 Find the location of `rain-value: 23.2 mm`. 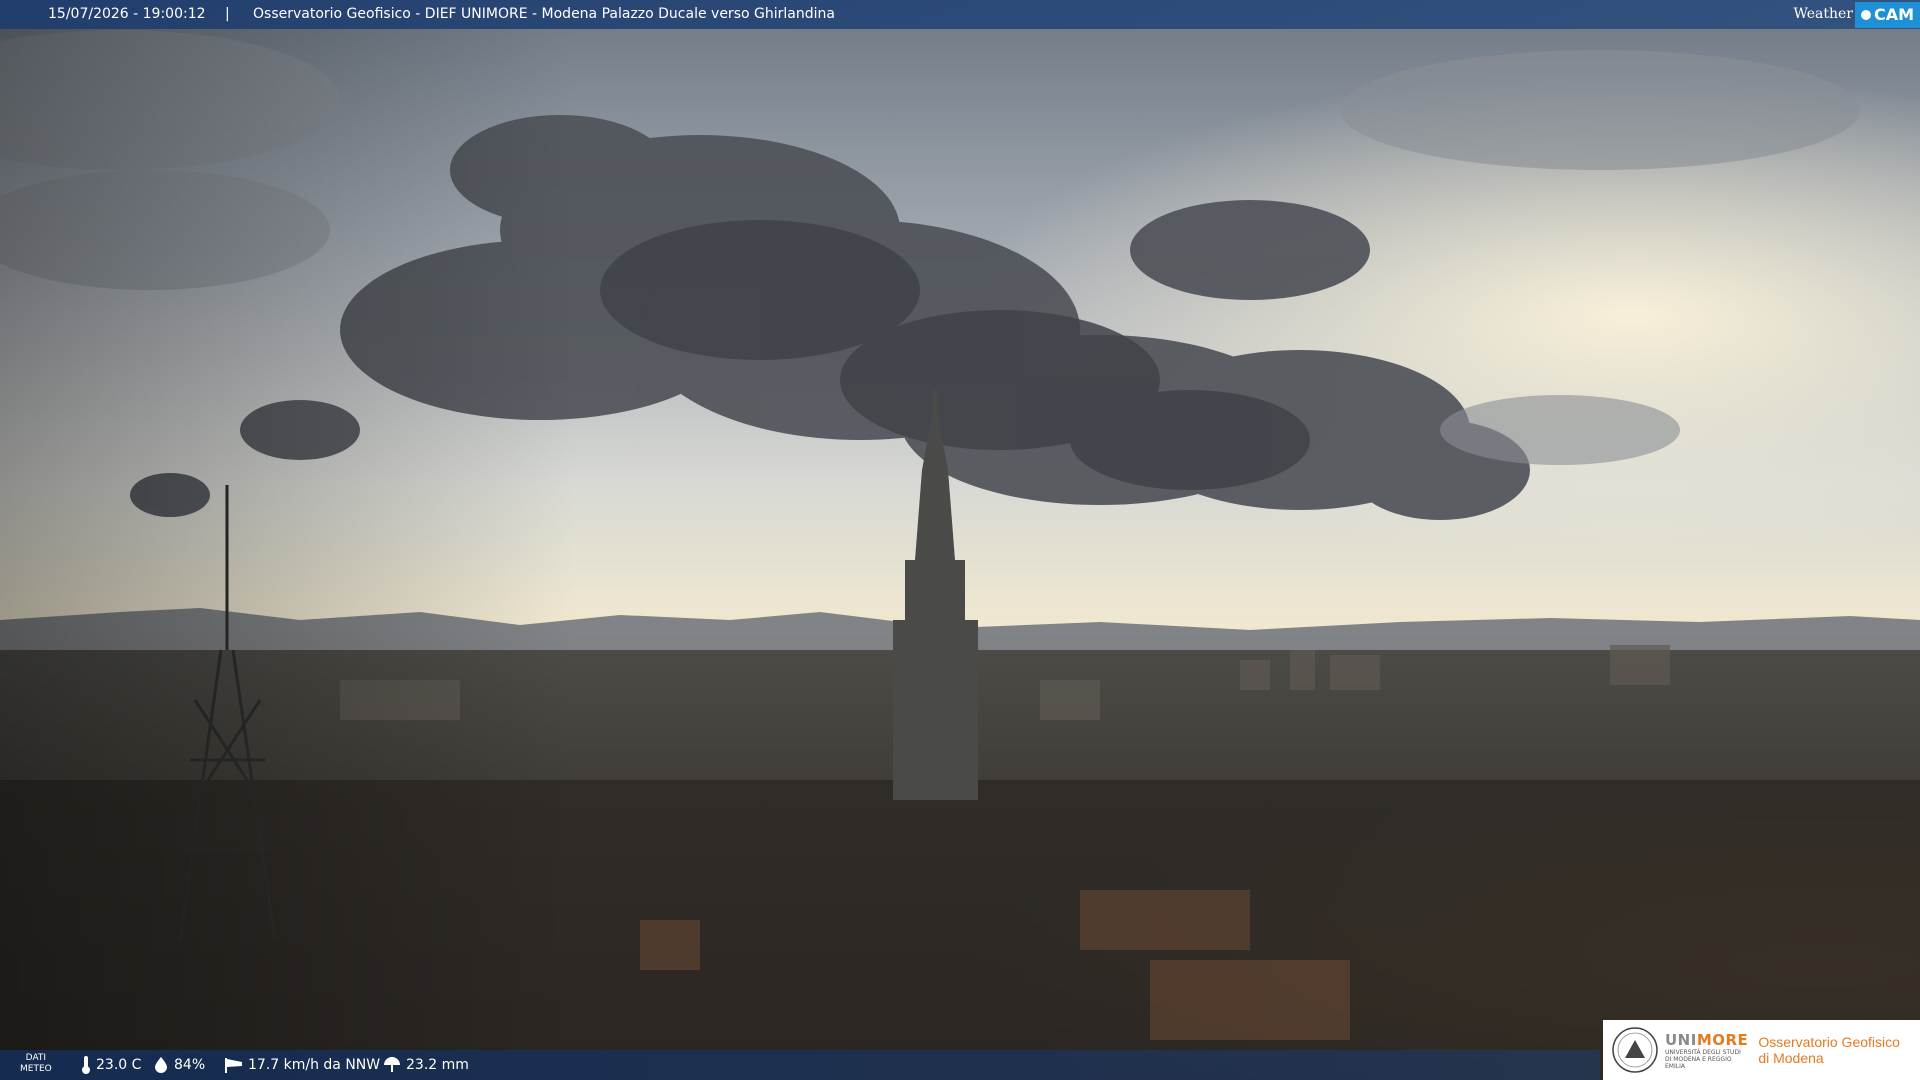

rain-value: 23.2 mm is located at coordinates (437, 1065).